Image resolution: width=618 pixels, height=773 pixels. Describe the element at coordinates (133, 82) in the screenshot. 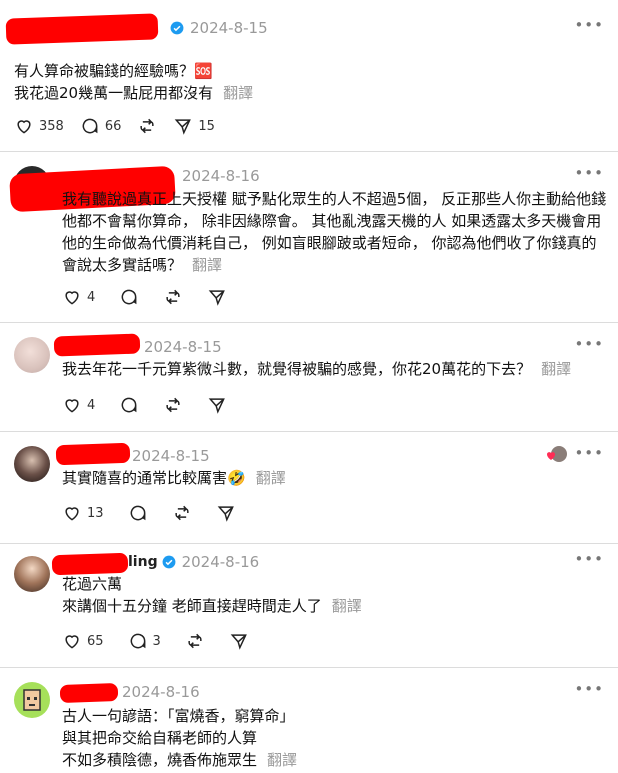

I see `post-body: 有人算命被騙錢的經驗嗎？🆘 我花過20幾萬一點屁用都沒有 翻譯` at that location.